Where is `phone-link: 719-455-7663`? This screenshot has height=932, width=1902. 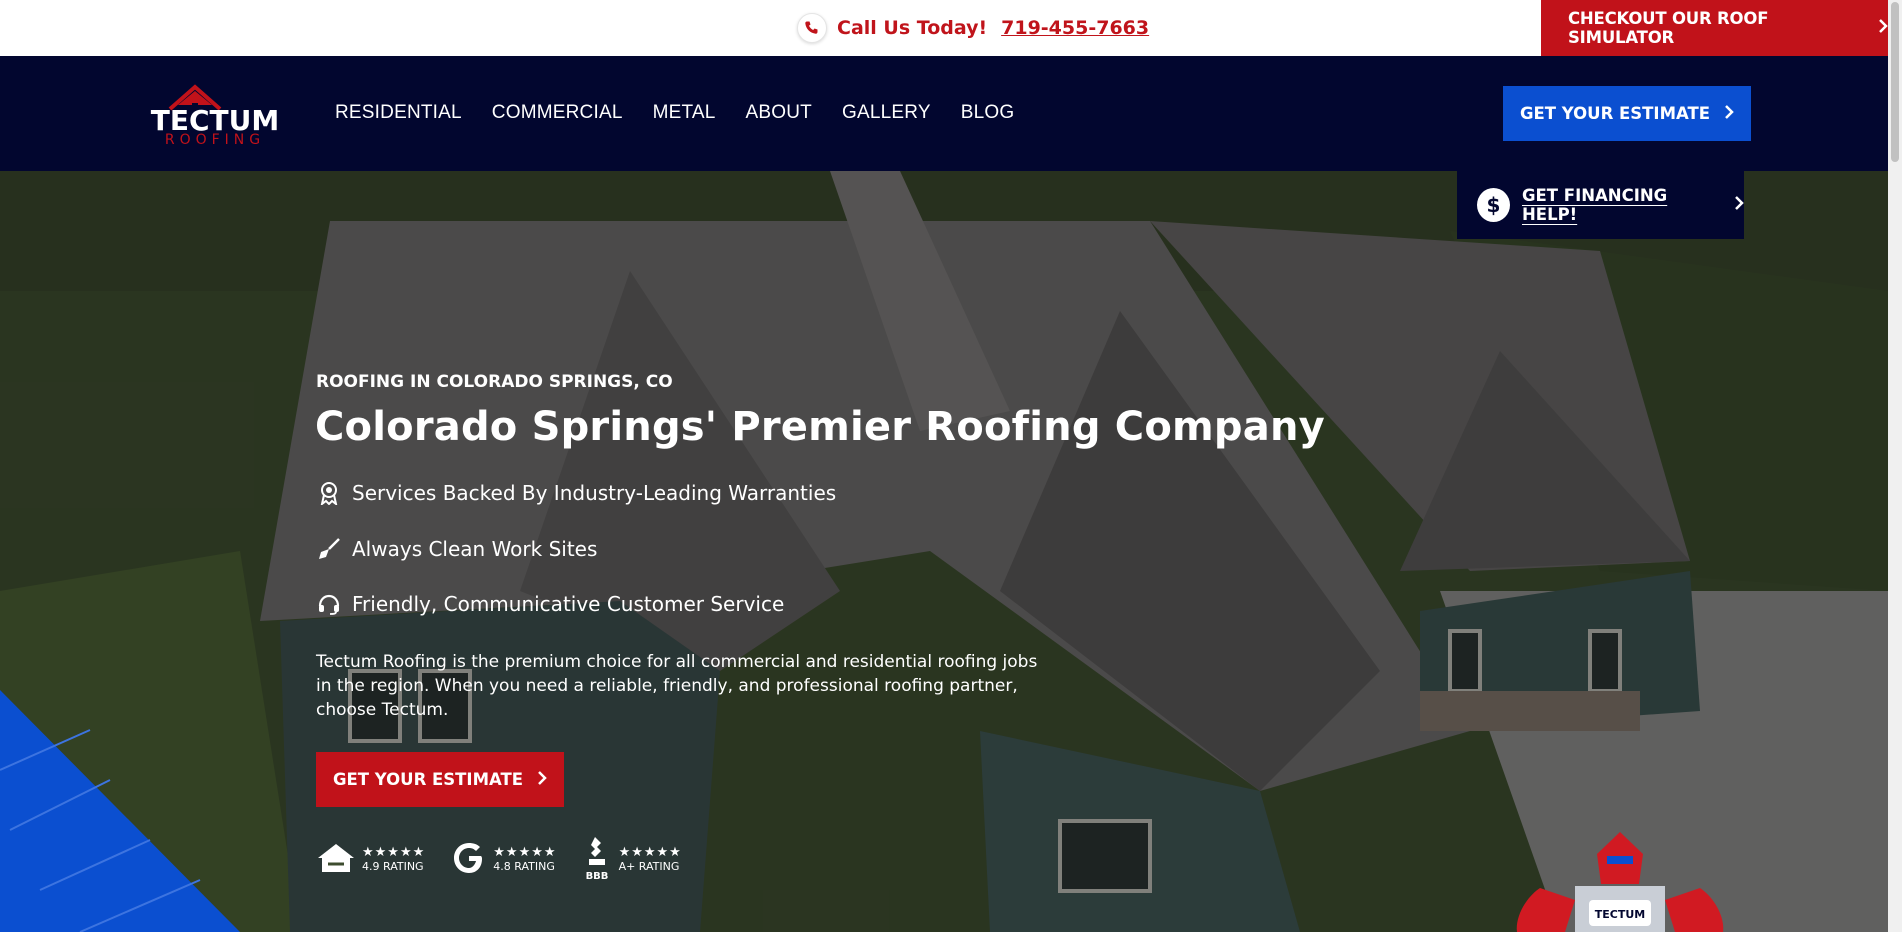 phone-link: 719-455-7663 is located at coordinates (1075, 28).